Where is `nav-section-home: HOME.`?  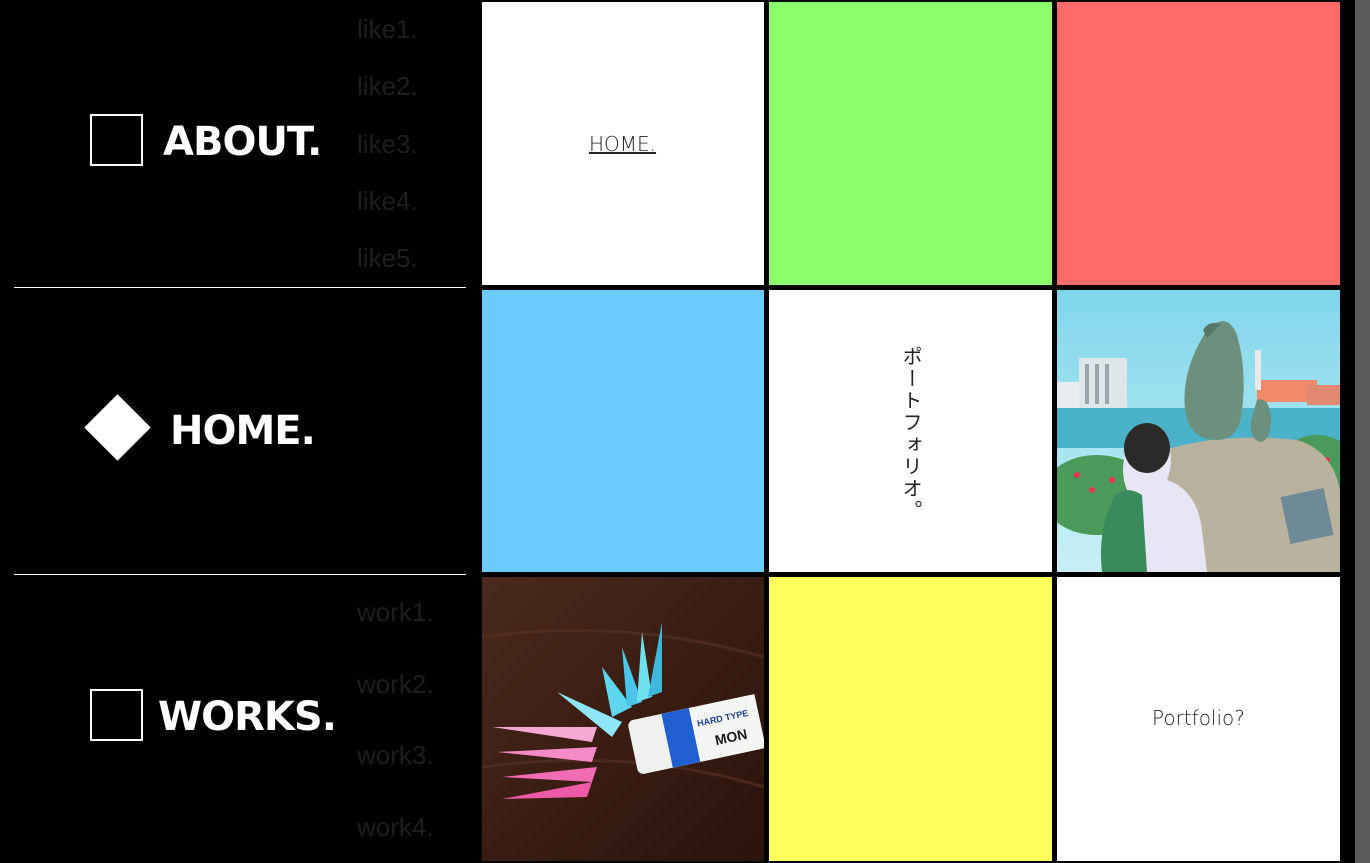
nav-section-home: HOME. is located at coordinates (240, 431).